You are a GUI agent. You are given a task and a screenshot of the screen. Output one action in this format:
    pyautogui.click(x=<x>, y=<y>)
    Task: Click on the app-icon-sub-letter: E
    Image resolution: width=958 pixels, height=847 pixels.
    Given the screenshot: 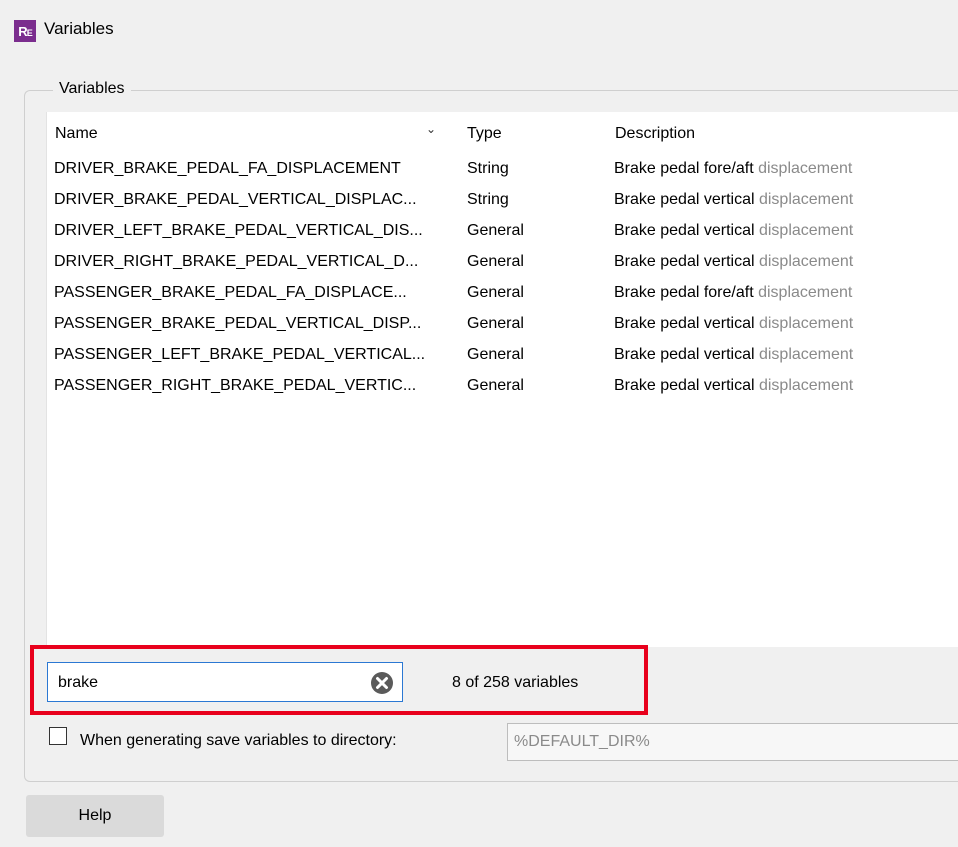 What is the action you would take?
    pyautogui.click(x=29, y=32)
    